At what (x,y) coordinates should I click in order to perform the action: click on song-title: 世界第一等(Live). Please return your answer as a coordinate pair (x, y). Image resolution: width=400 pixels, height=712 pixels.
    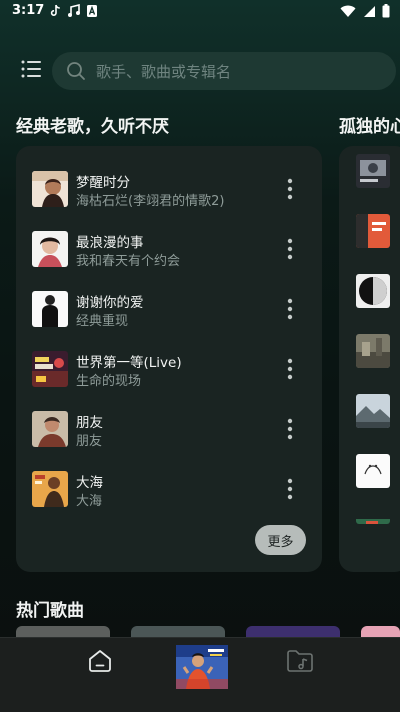
    Looking at the image, I should click on (129, 363).